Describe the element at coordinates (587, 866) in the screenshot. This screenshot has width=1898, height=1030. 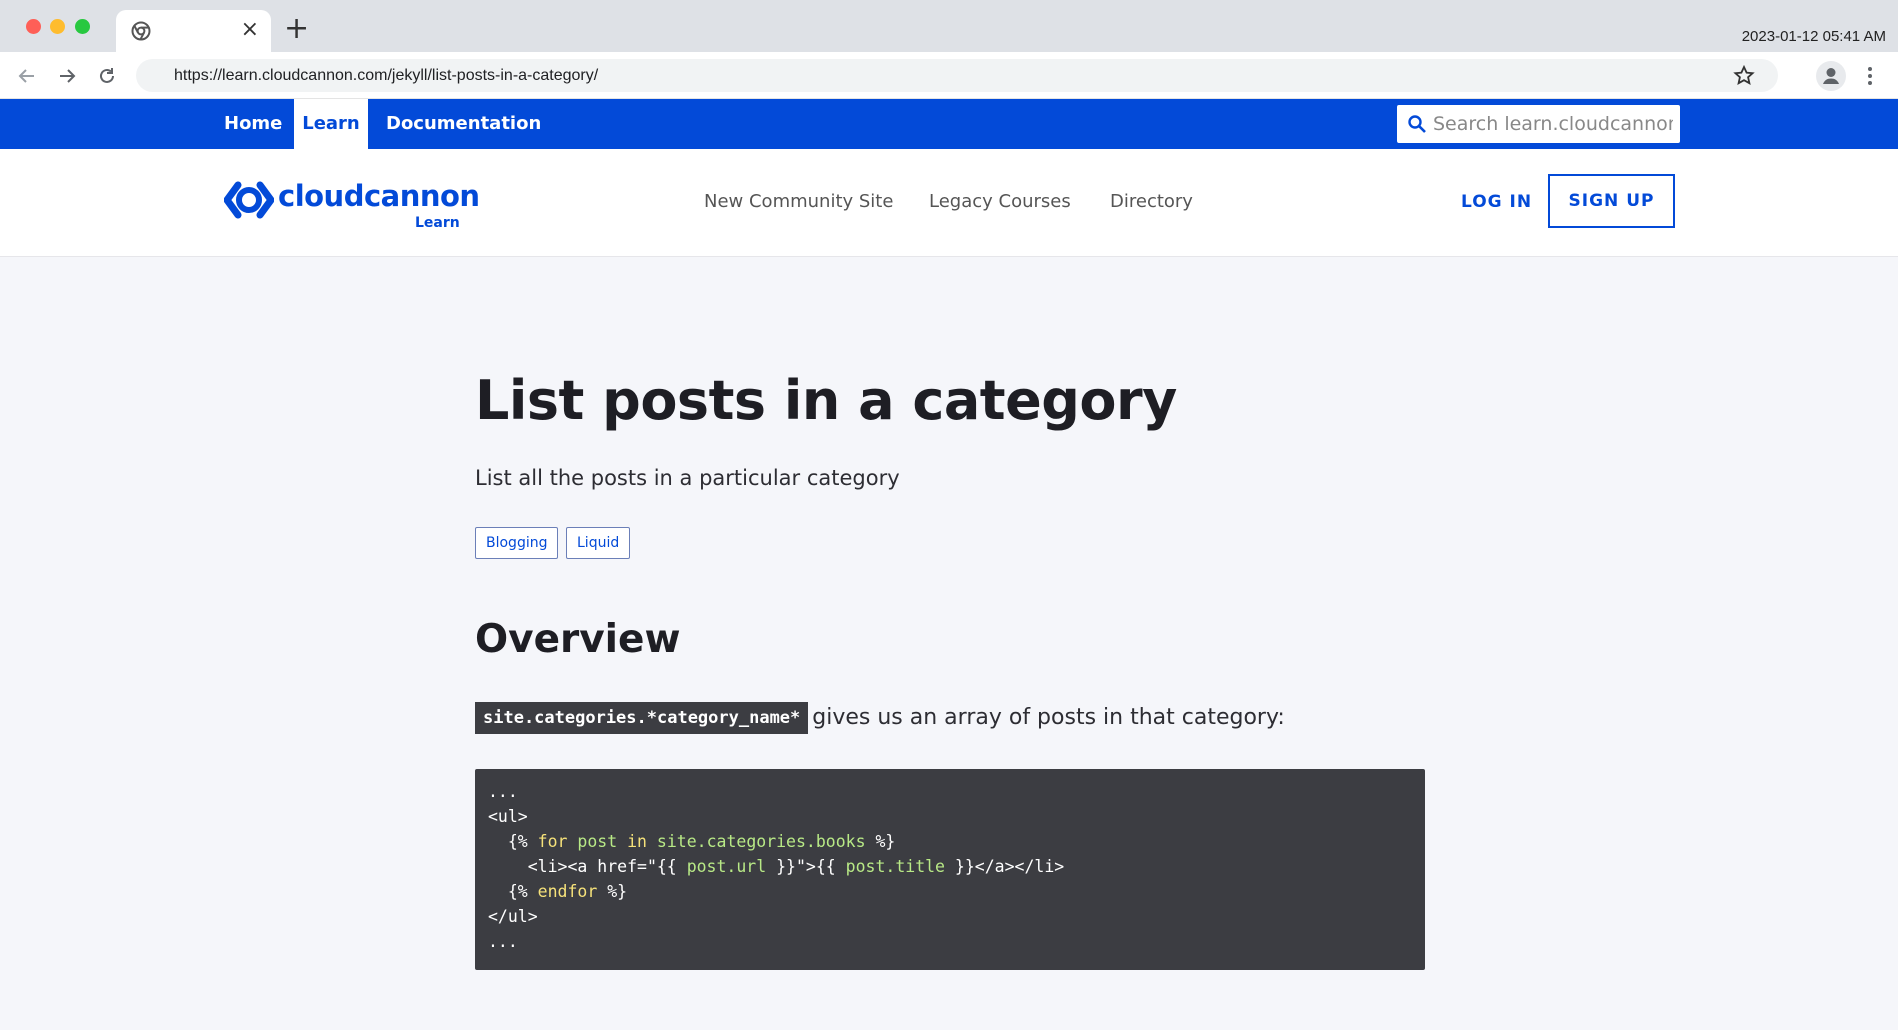
I see `code-token: <li><a href="{{` at that location.